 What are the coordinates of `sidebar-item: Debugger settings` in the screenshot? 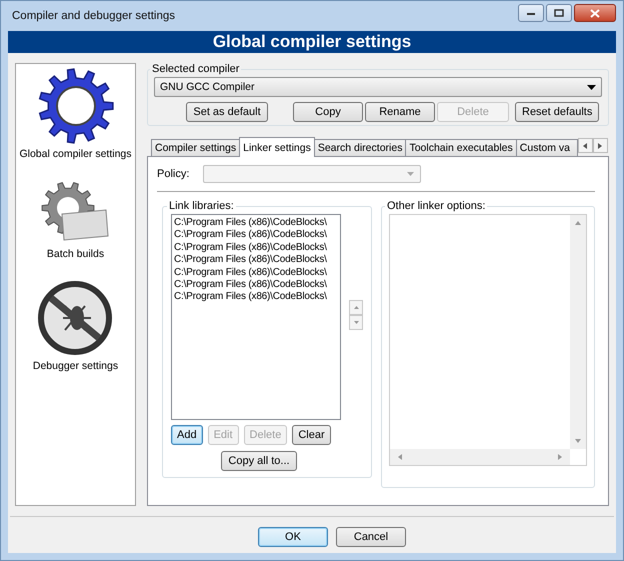 It's located at (75, 366).